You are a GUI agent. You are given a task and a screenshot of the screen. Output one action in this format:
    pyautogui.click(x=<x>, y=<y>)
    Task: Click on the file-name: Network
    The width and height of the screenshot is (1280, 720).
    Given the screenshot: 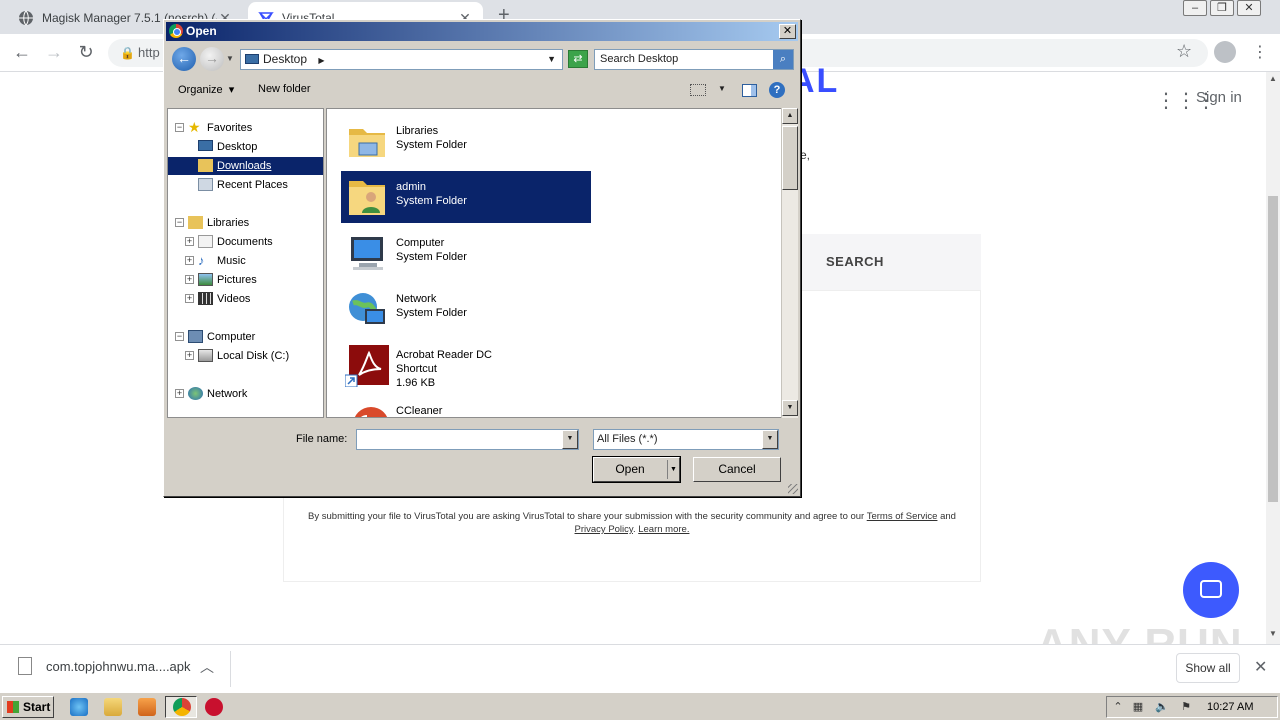 What is the action you would take?
    pyautogui.click(x=416, y=299)
    